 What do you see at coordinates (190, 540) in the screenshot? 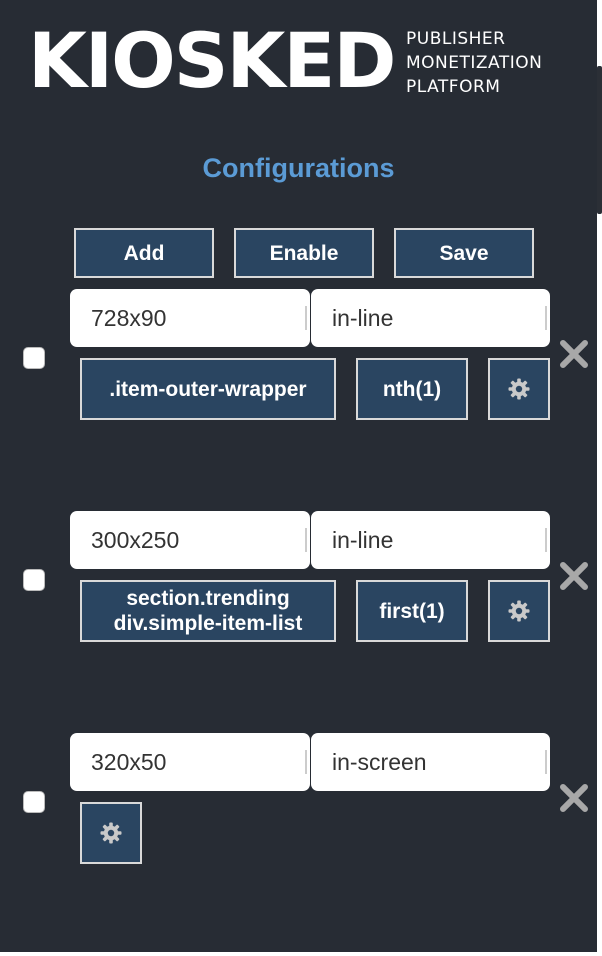
I see `size-field: 300x250` at bounding box center [190, 540].